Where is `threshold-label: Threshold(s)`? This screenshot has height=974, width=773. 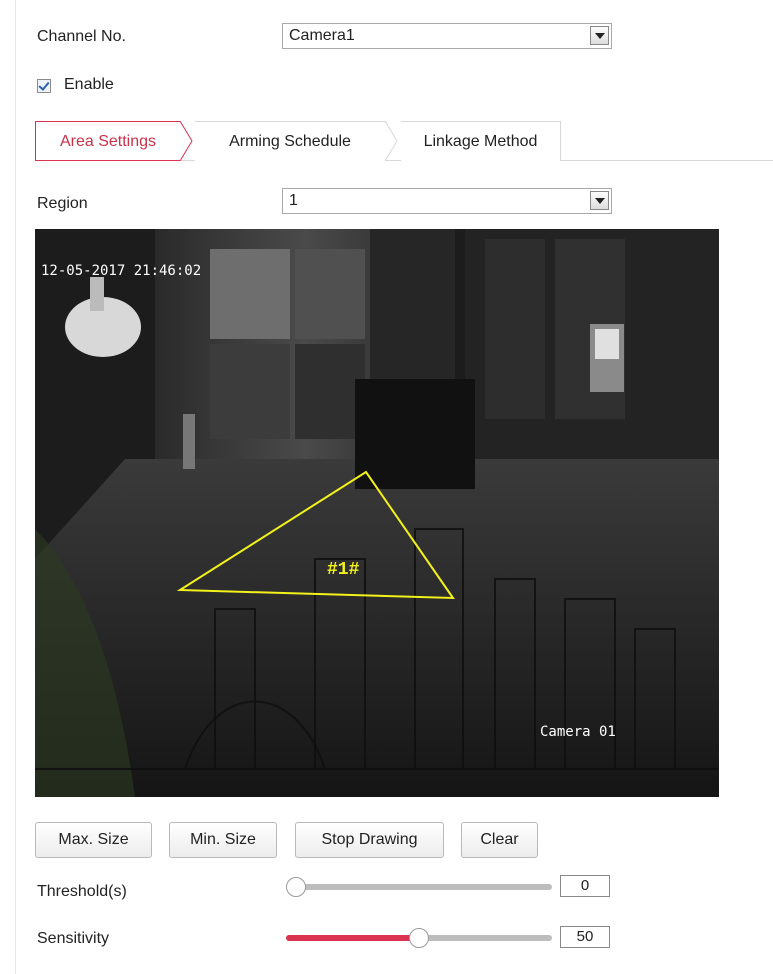
threshold-label: Threshold(s) is located at coordinates (82, 891).